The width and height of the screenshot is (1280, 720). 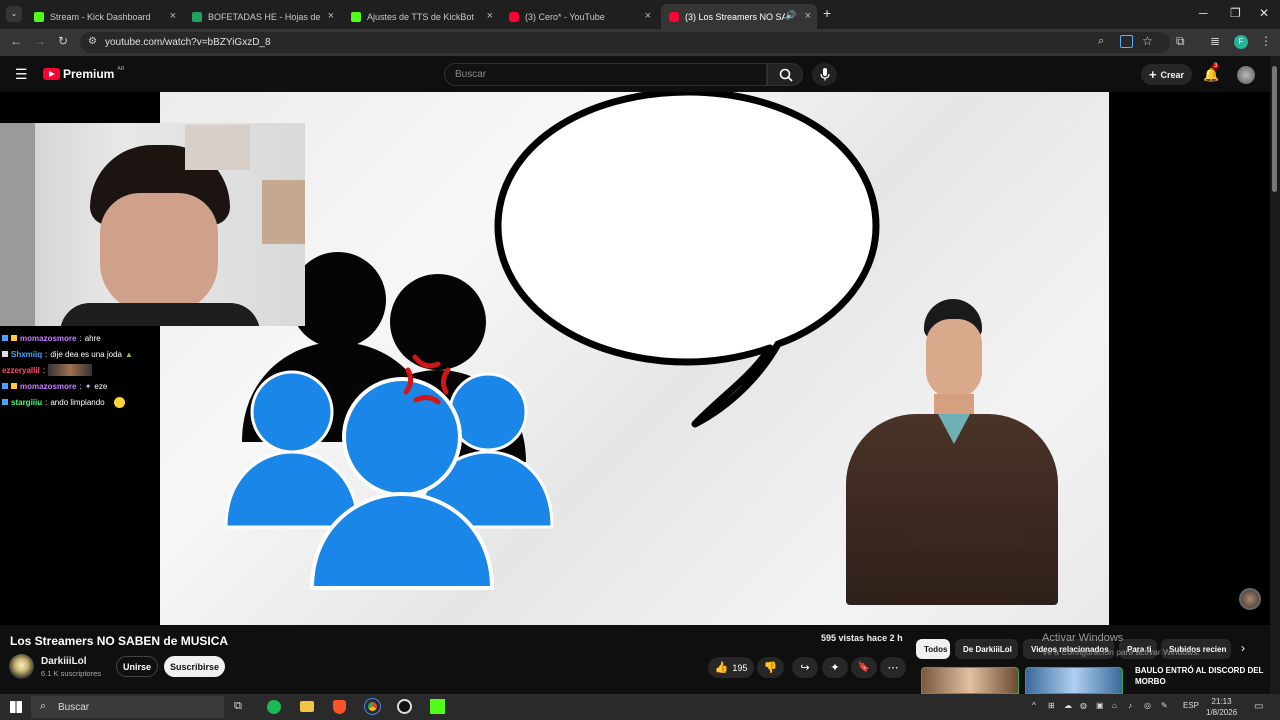 I want to click on more-dots-icon: ⋯, so click(x=893, y=668).